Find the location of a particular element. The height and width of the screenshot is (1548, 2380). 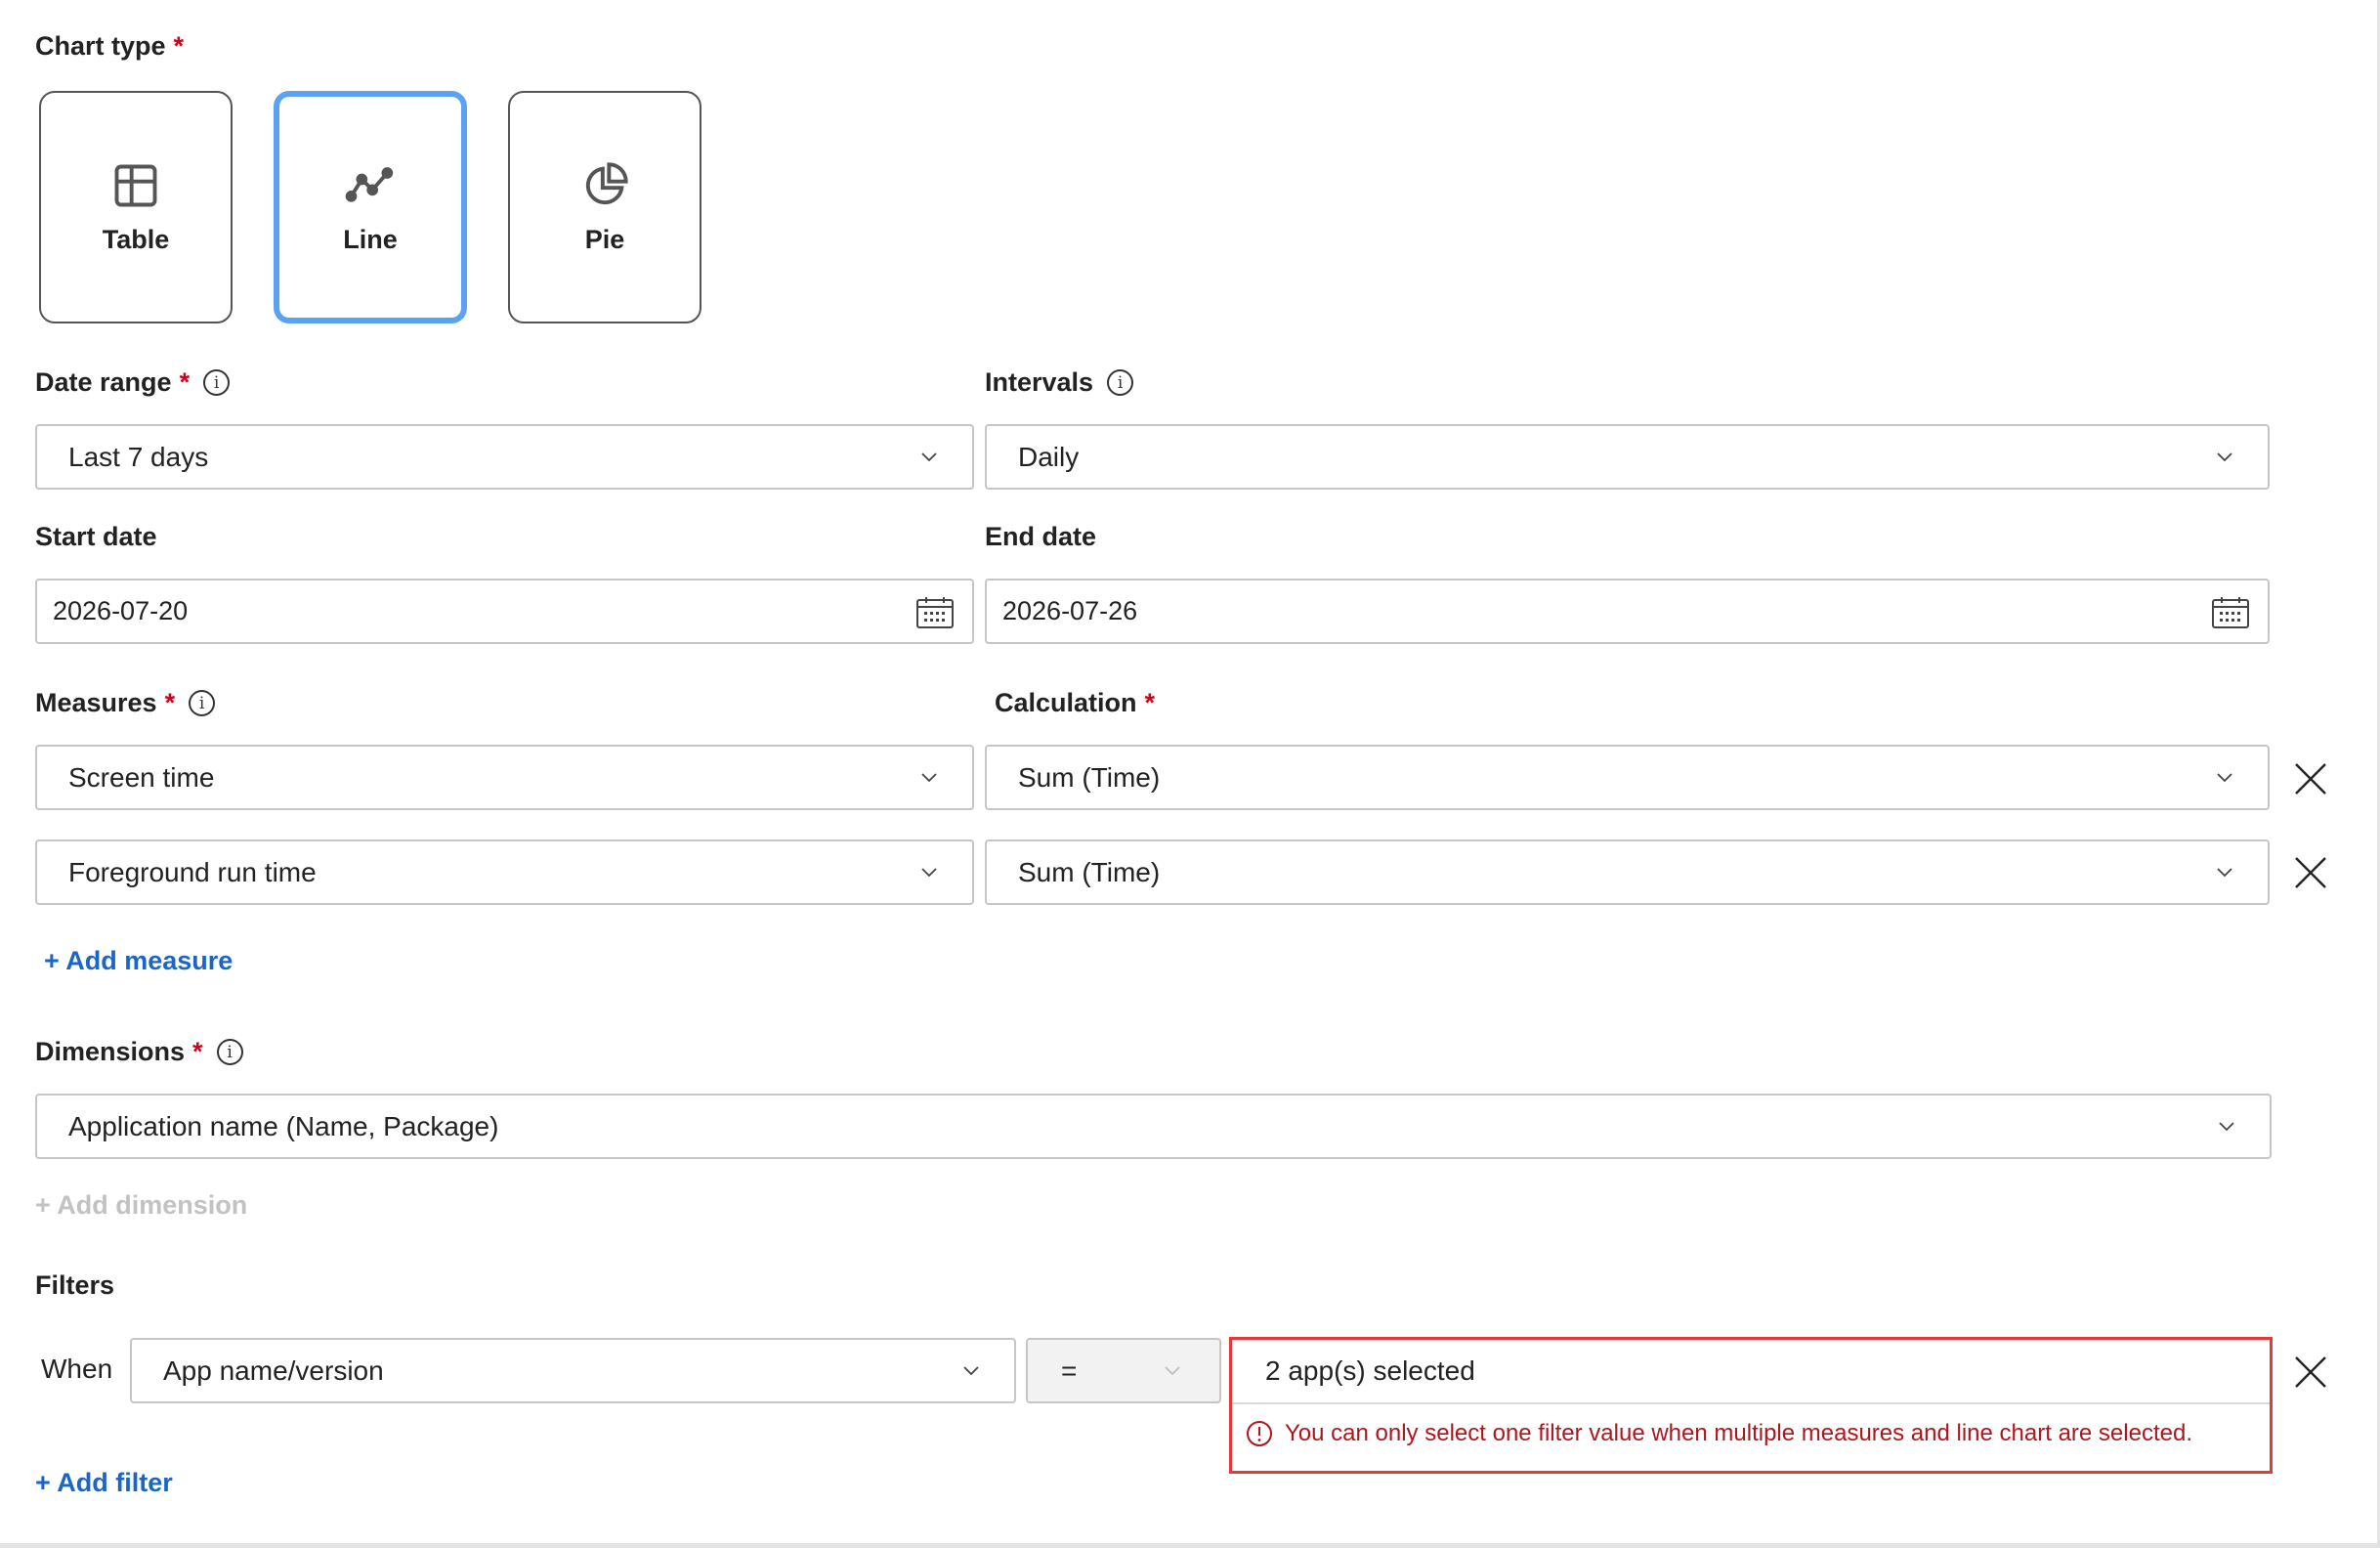

chart-type-pie-label: Pie is located at coordinates (604, 239).